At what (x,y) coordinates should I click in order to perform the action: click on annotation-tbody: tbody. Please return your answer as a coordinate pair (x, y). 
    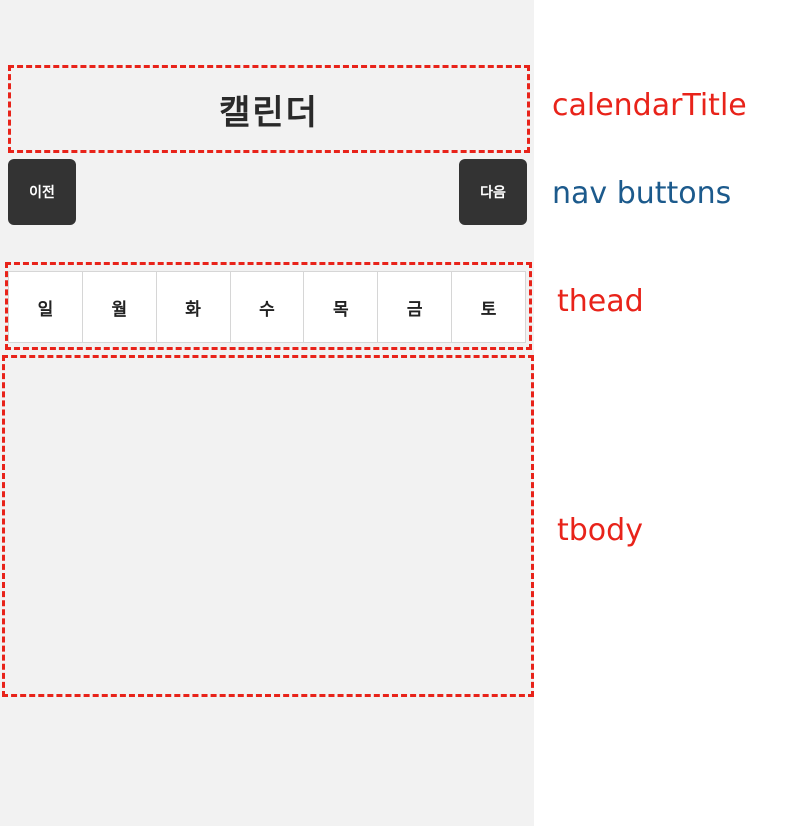
    Looking at the image, I should click on (600, 530).